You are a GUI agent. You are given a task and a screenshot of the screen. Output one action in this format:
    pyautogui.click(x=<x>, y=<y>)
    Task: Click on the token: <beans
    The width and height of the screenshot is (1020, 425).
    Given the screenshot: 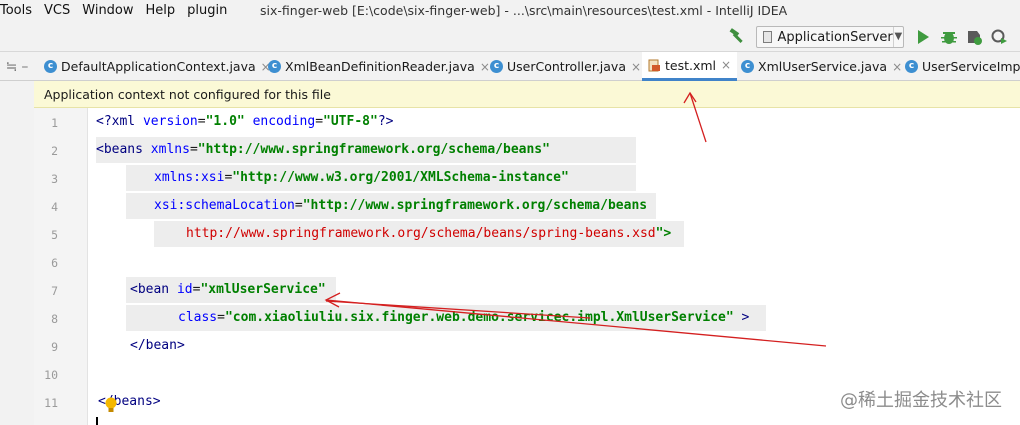 What is the action you would take?
    pyautogui.click(x=119, y=149)
    